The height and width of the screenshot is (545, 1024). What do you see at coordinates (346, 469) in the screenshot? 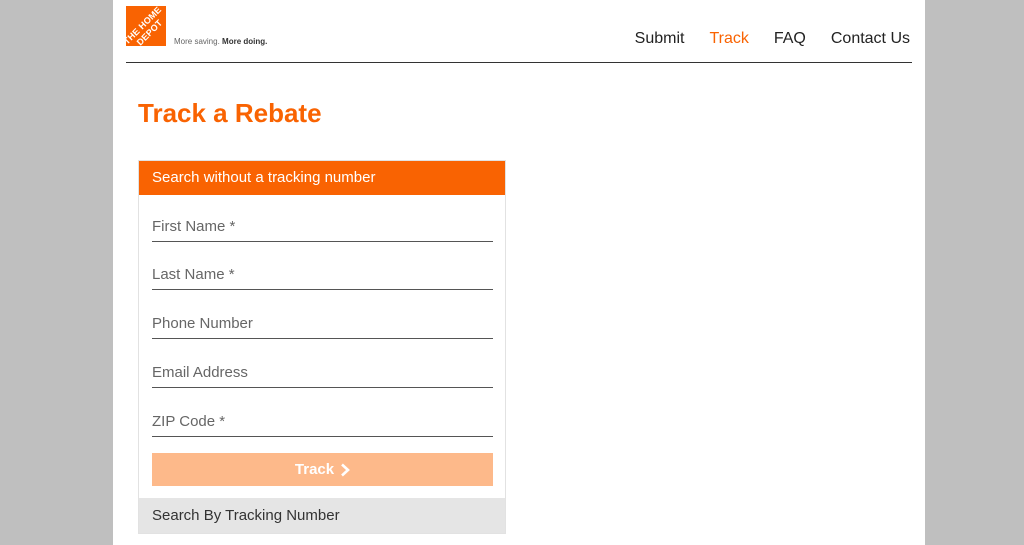
I see `chevron-right-icon` at bounding box center [346, 469].